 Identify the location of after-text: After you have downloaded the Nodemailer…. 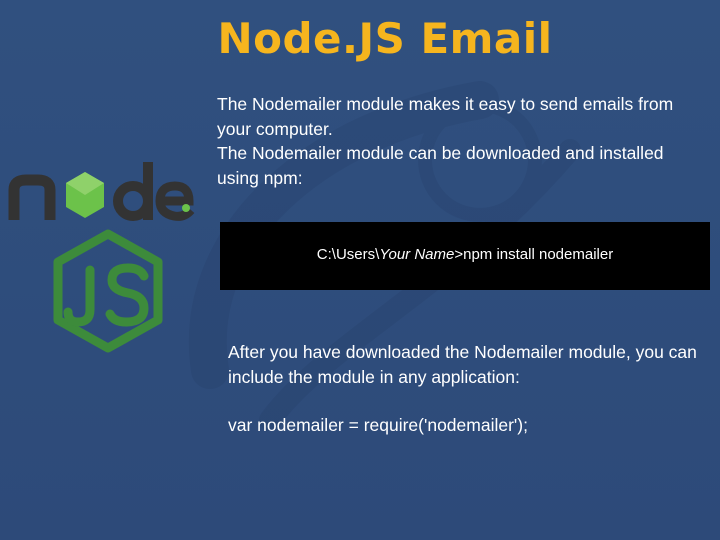
(468, 389).